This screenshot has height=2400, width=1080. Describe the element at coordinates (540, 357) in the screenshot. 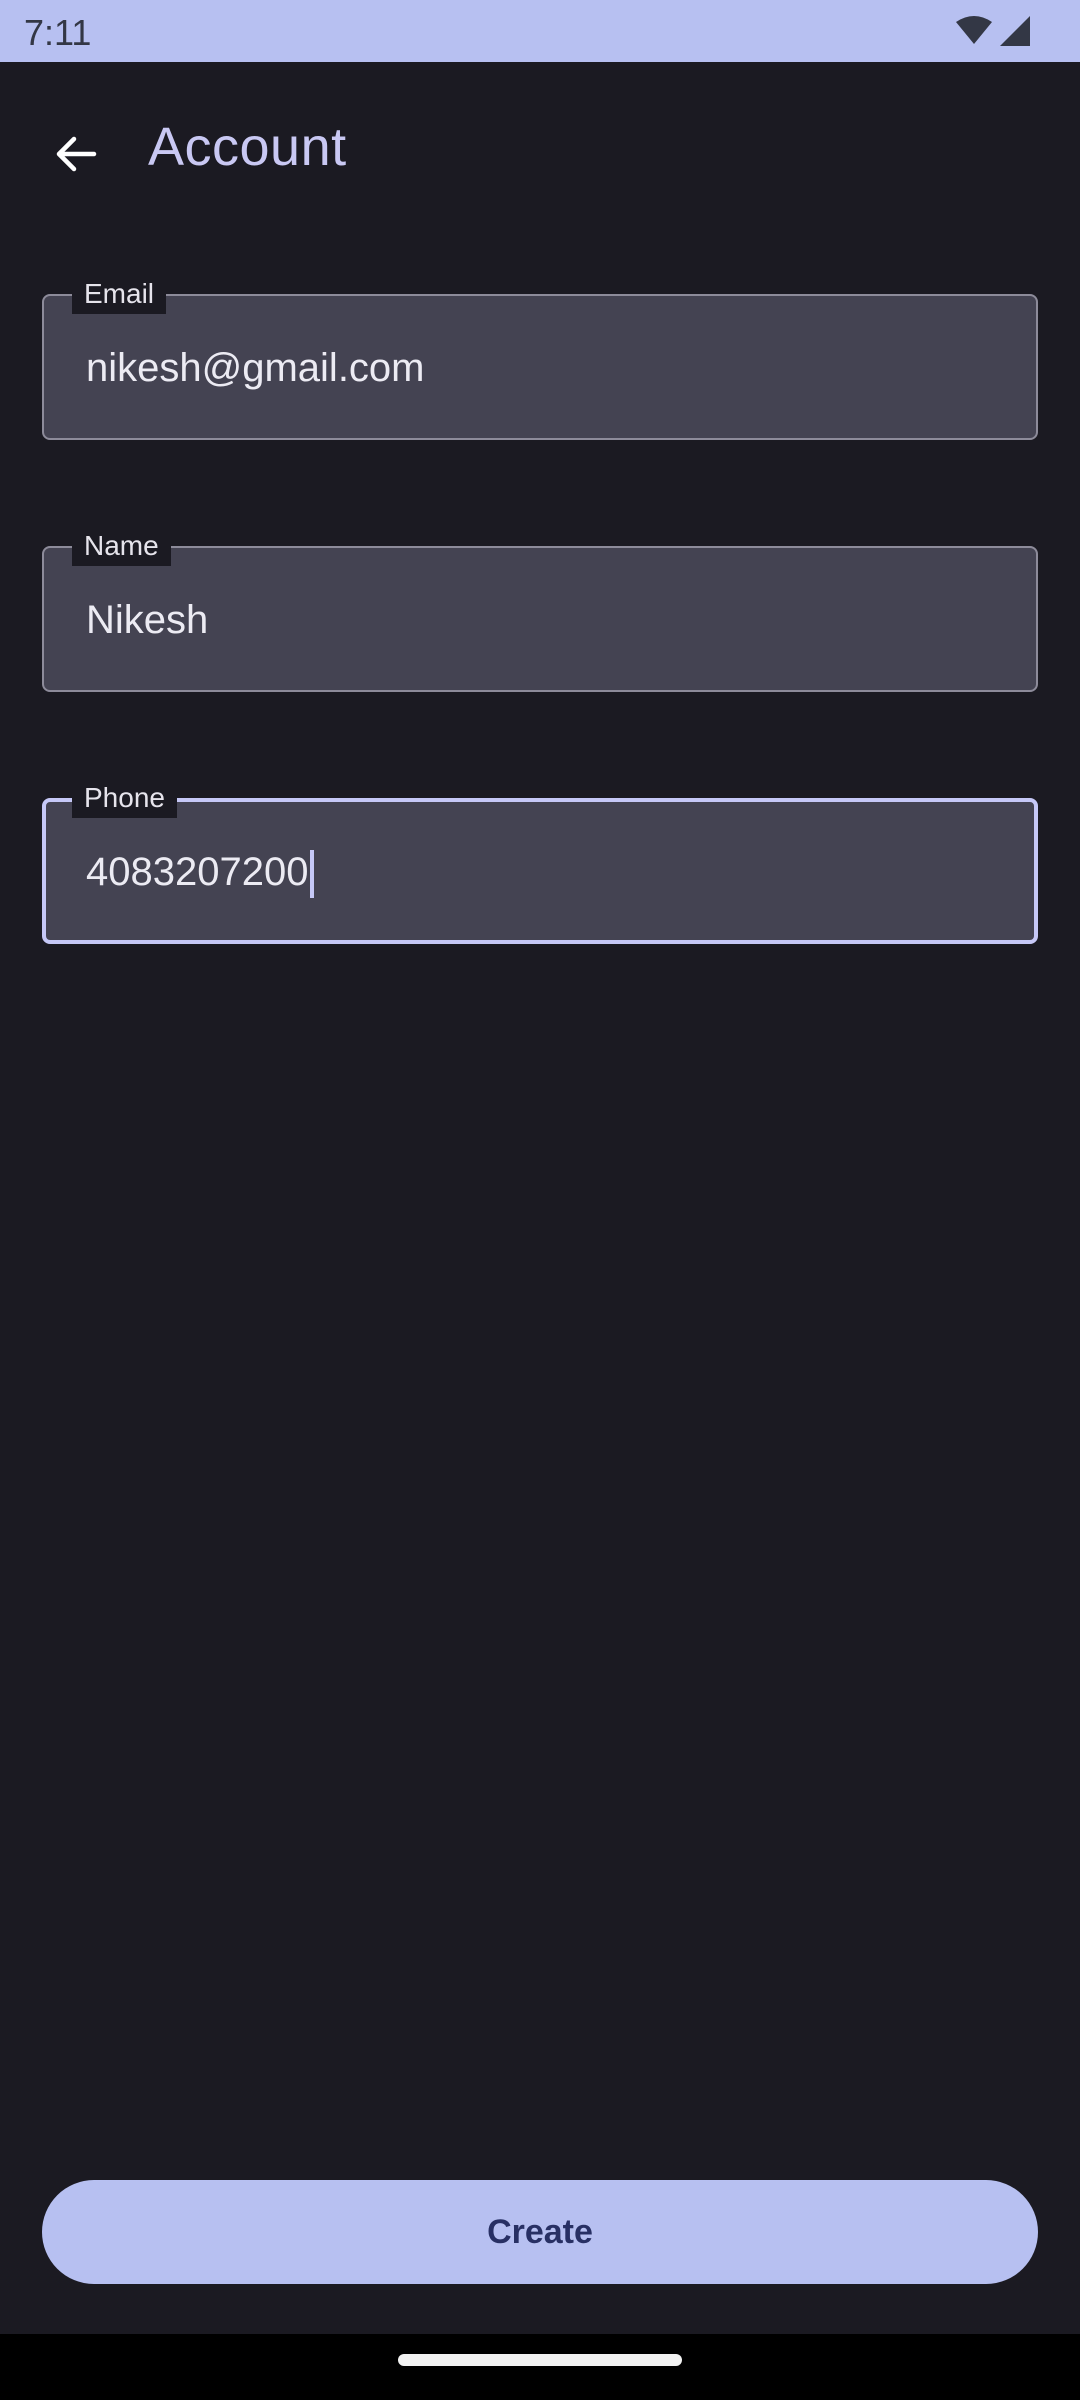

I see `email-field: Email nikesh@gmail.com` at that location.